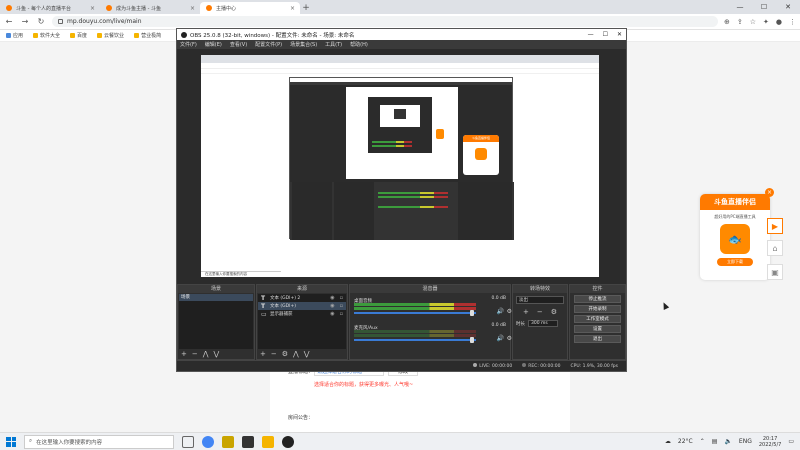  What do you see at coordinates (11, 441) in the screenshot?
I see `windows-start-icon` at bounding box center [11, 441].